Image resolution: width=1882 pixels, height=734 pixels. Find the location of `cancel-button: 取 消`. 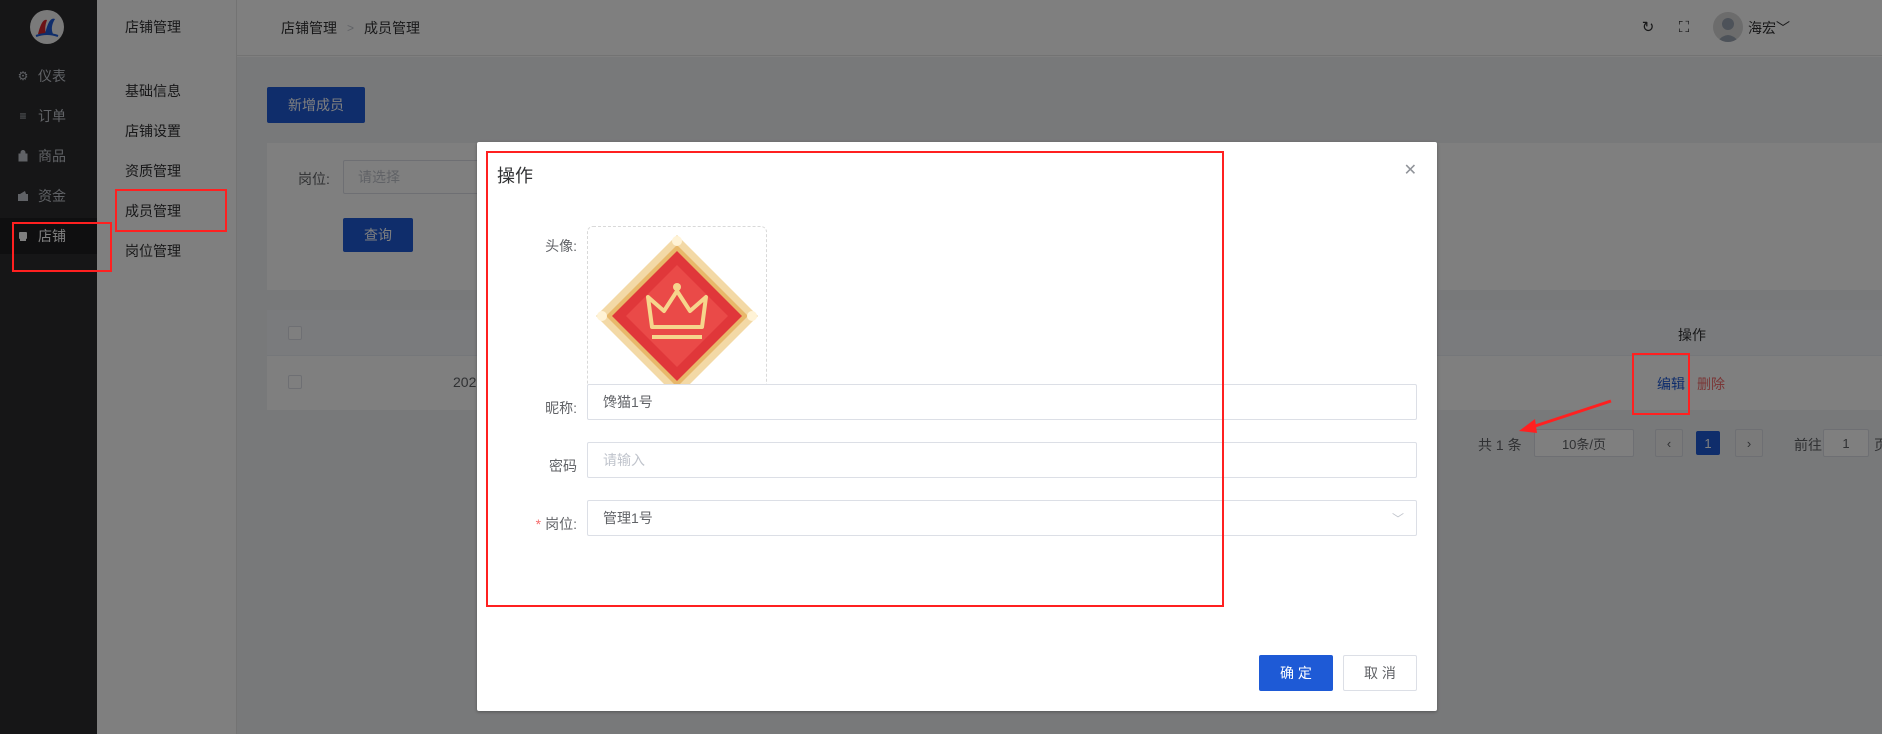

cancel-button: 取 消 is located at coordinates (1380, 673).